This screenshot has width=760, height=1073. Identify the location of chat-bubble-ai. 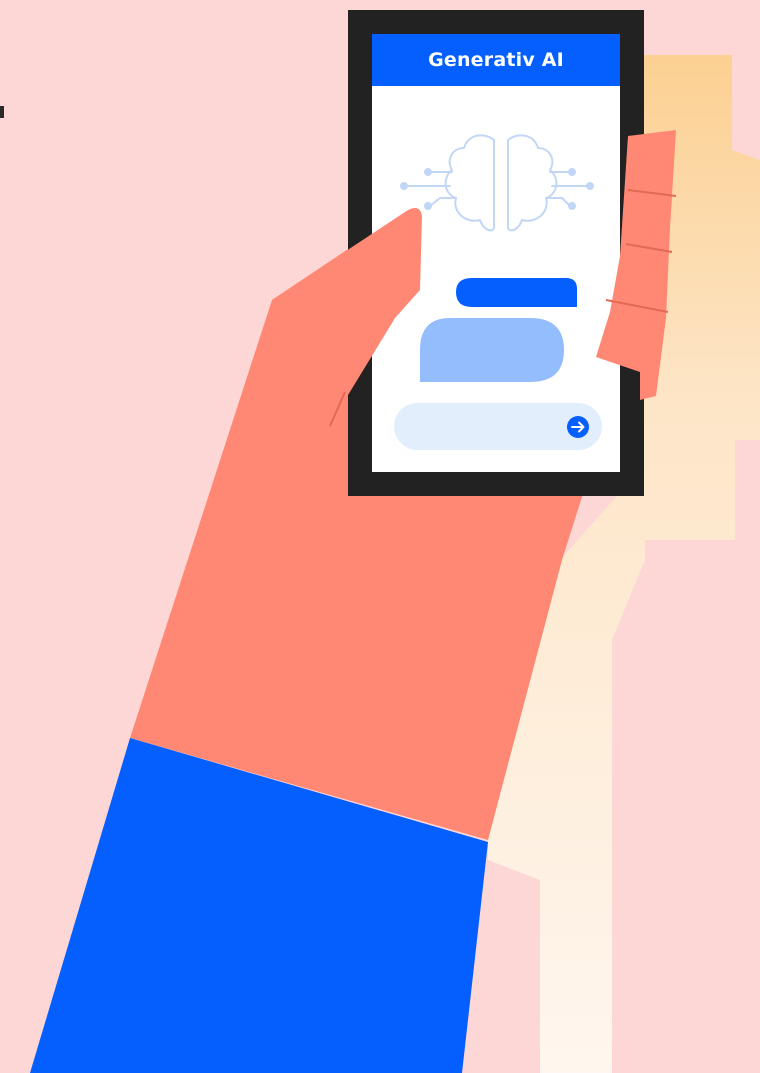
(492, 350).